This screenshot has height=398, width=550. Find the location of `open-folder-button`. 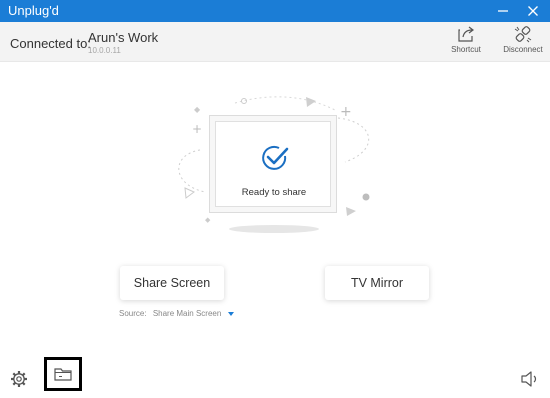

open-folder-button is located at coordinates (63, 374).